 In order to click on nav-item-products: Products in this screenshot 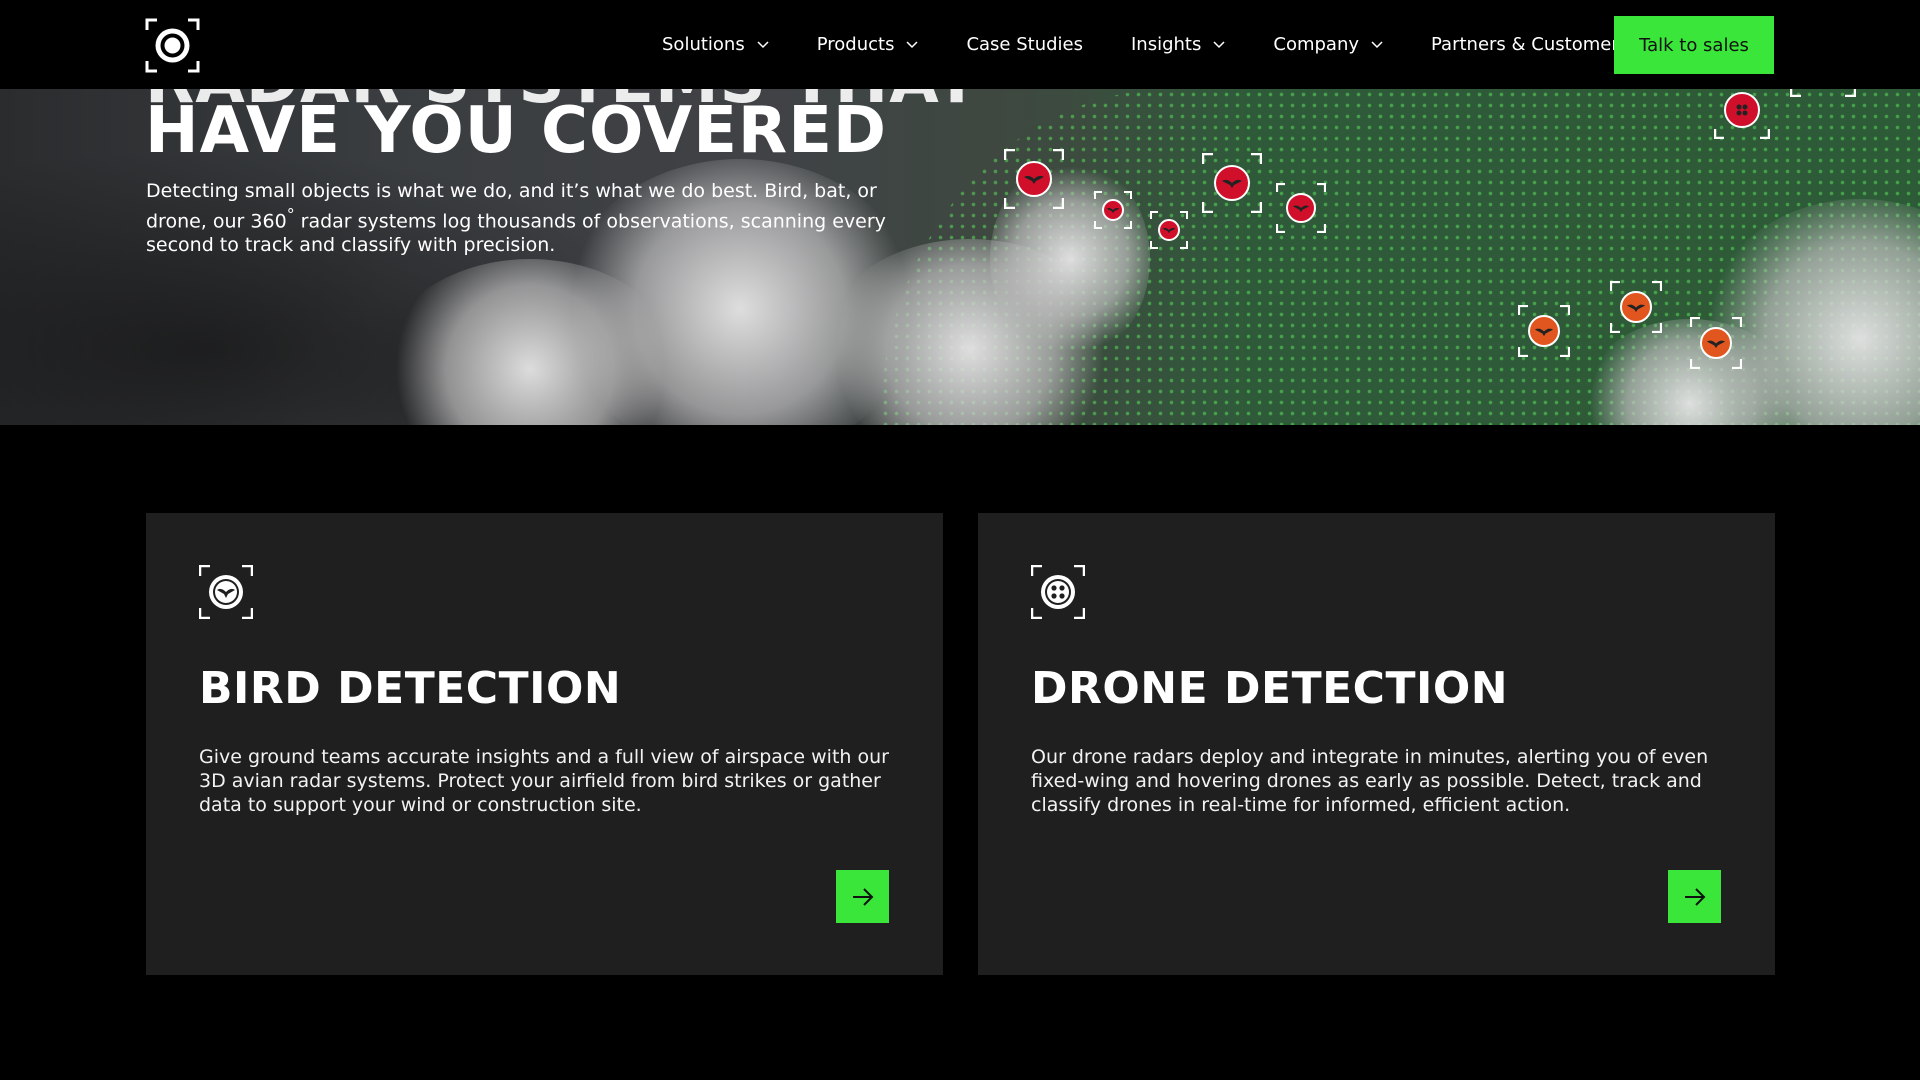, I will do `click(868, 44)`.